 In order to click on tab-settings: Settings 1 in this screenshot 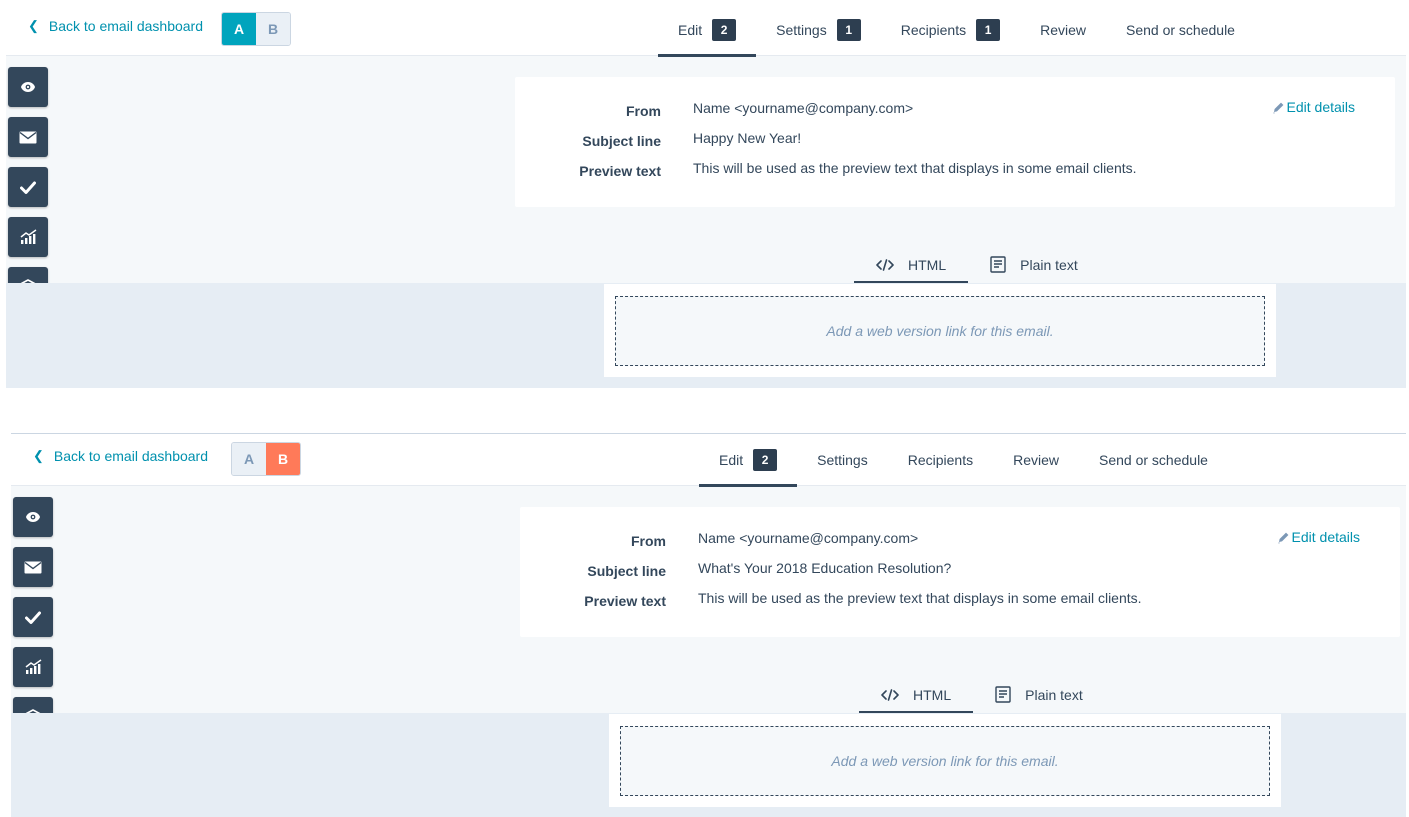, I will do `click(818, 30)`.